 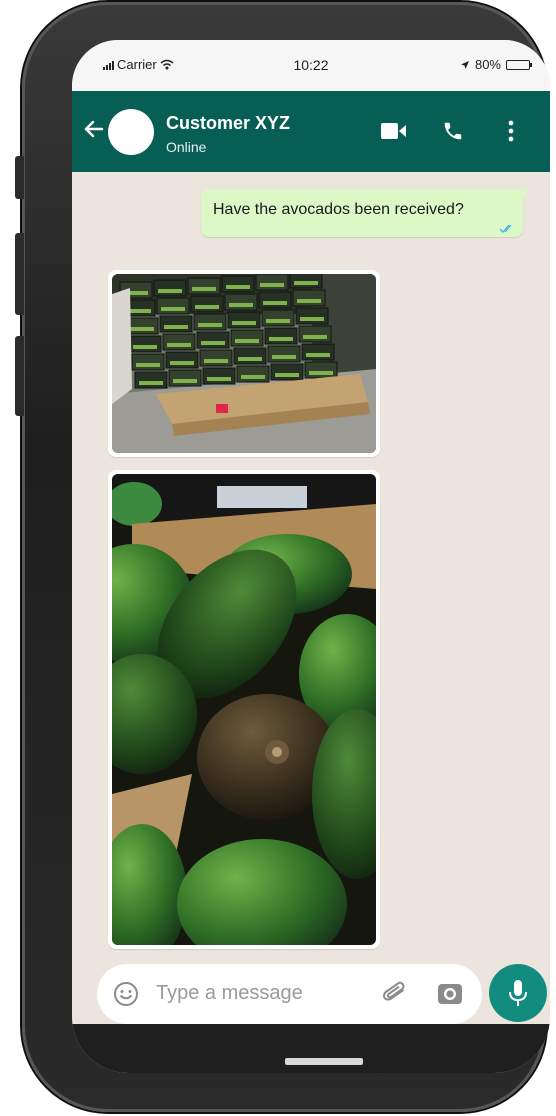 What do you see at coordinates (394, 994) in the screenshot?
I see `attachment-icon` at bounding box center [394, 994].